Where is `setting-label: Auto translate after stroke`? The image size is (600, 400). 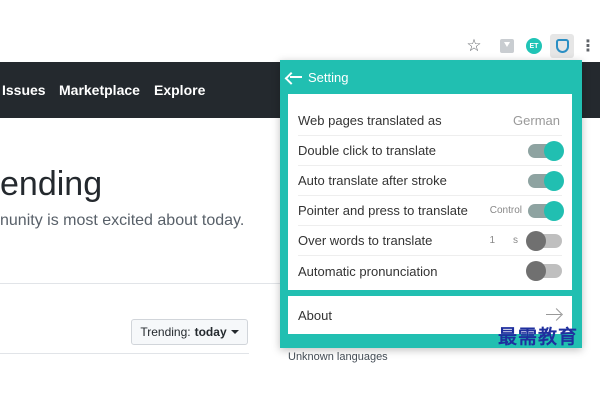 setting-label: Auto translate after stroke is located at coordinates (372, 180).